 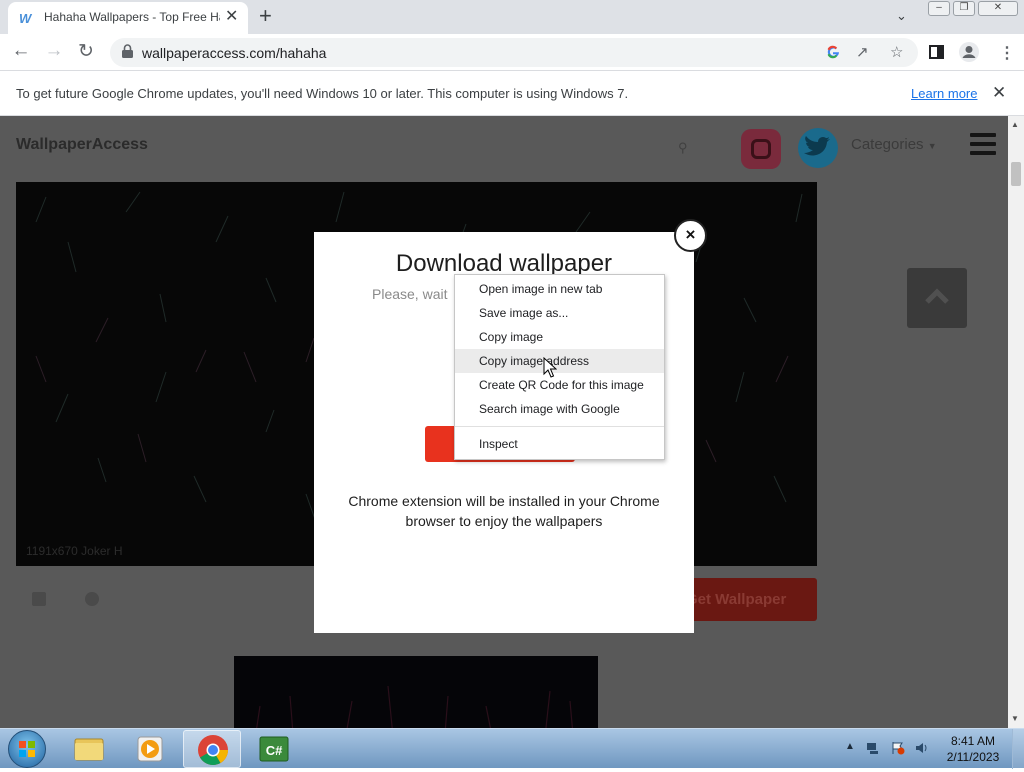 What do you see at coordinates (983, 144) in the screenshot?
I see `hamburger-menu-icon` at bounding box center [983, 144].